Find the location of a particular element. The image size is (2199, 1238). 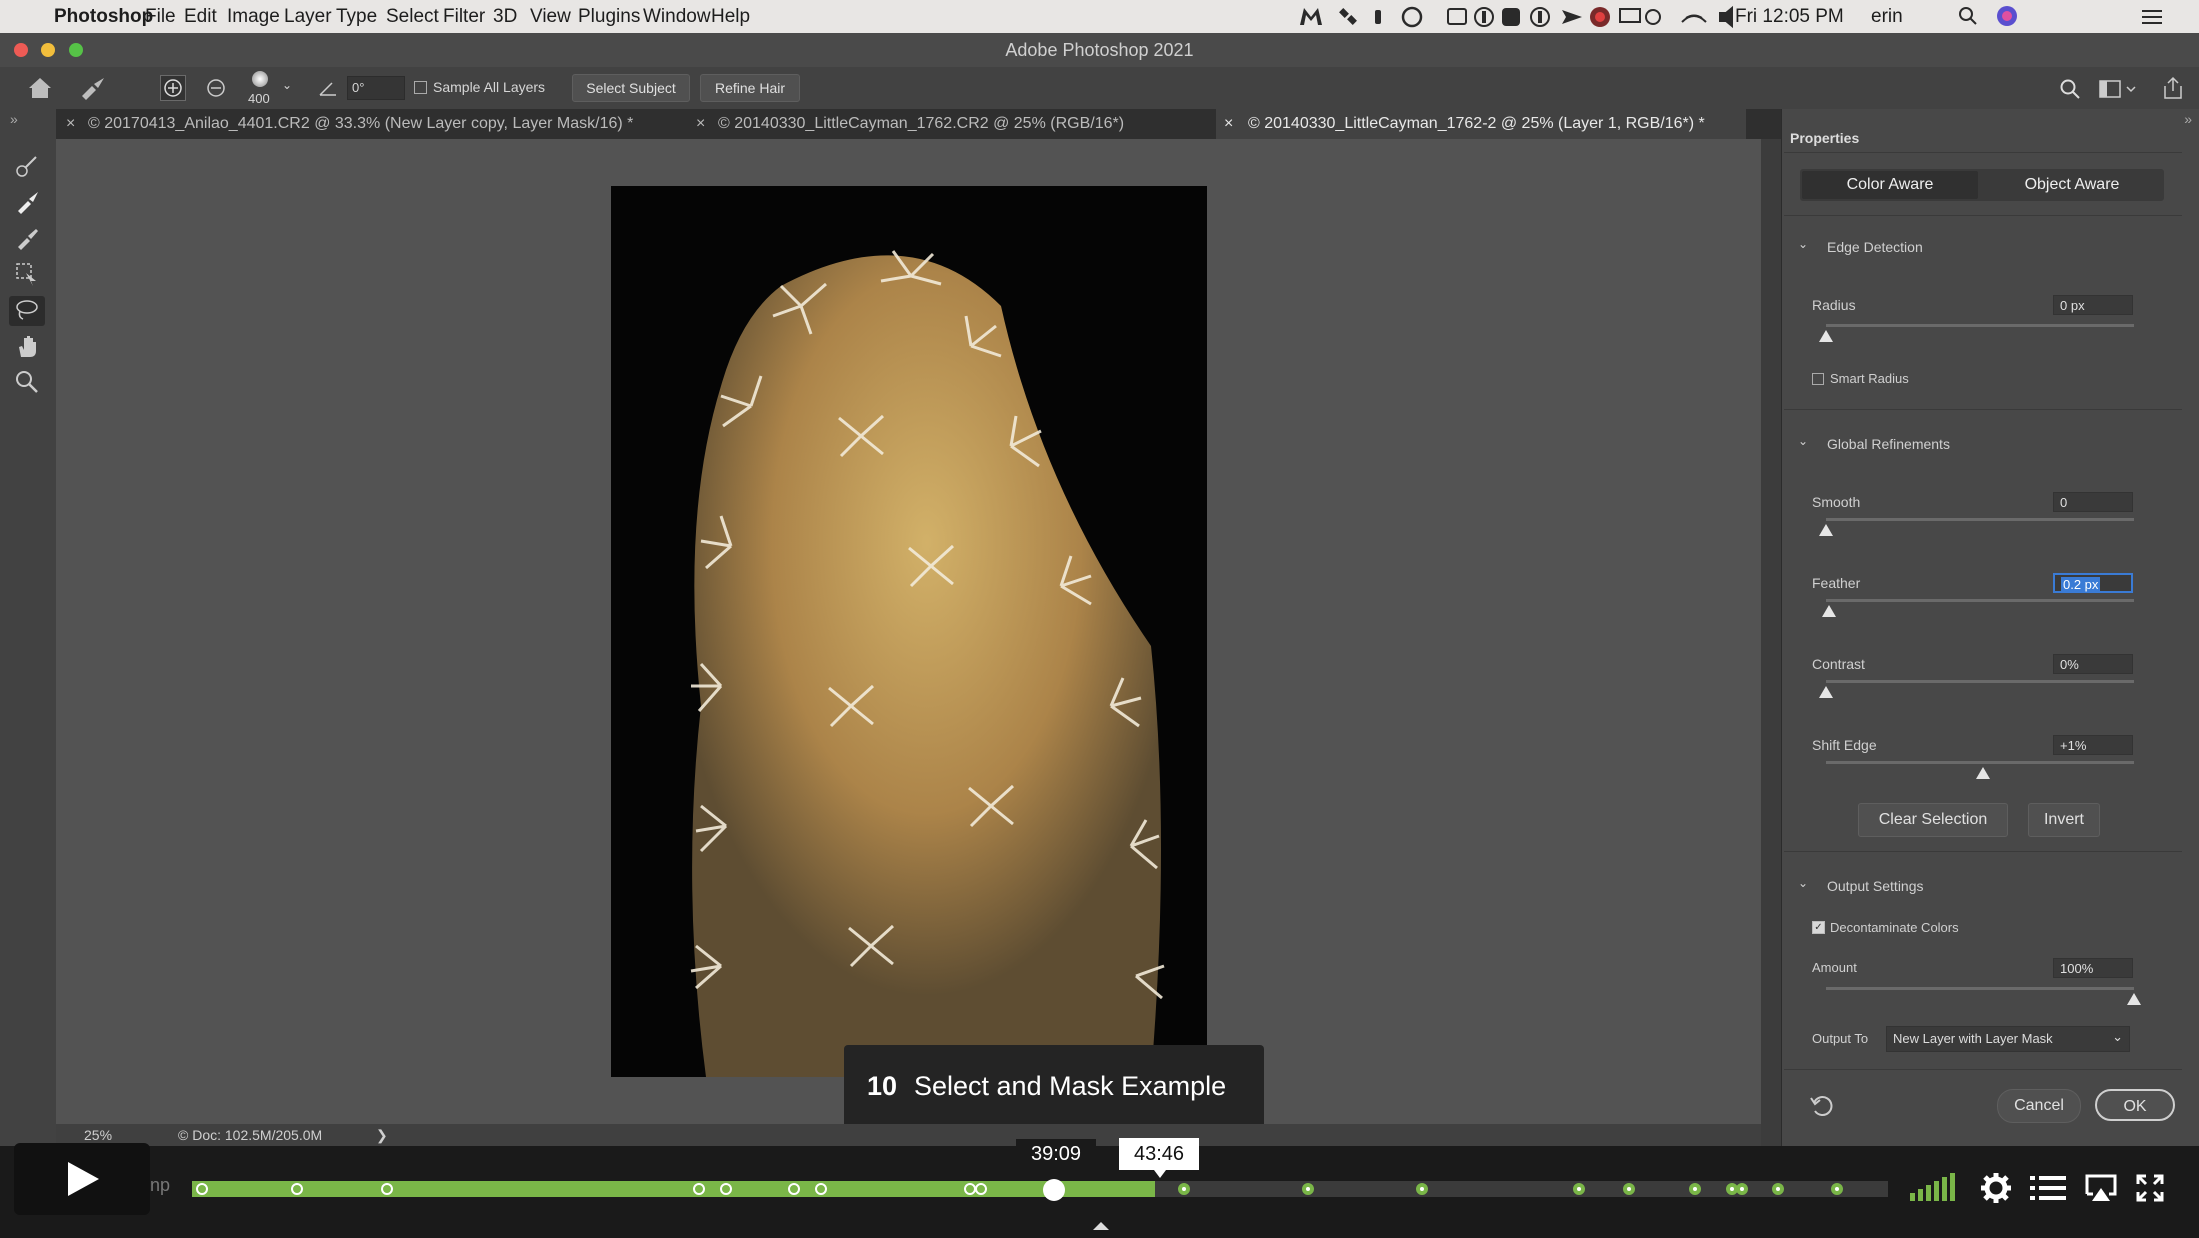

output-settings-header: Output Settings is located at coordinates (1875, 886).